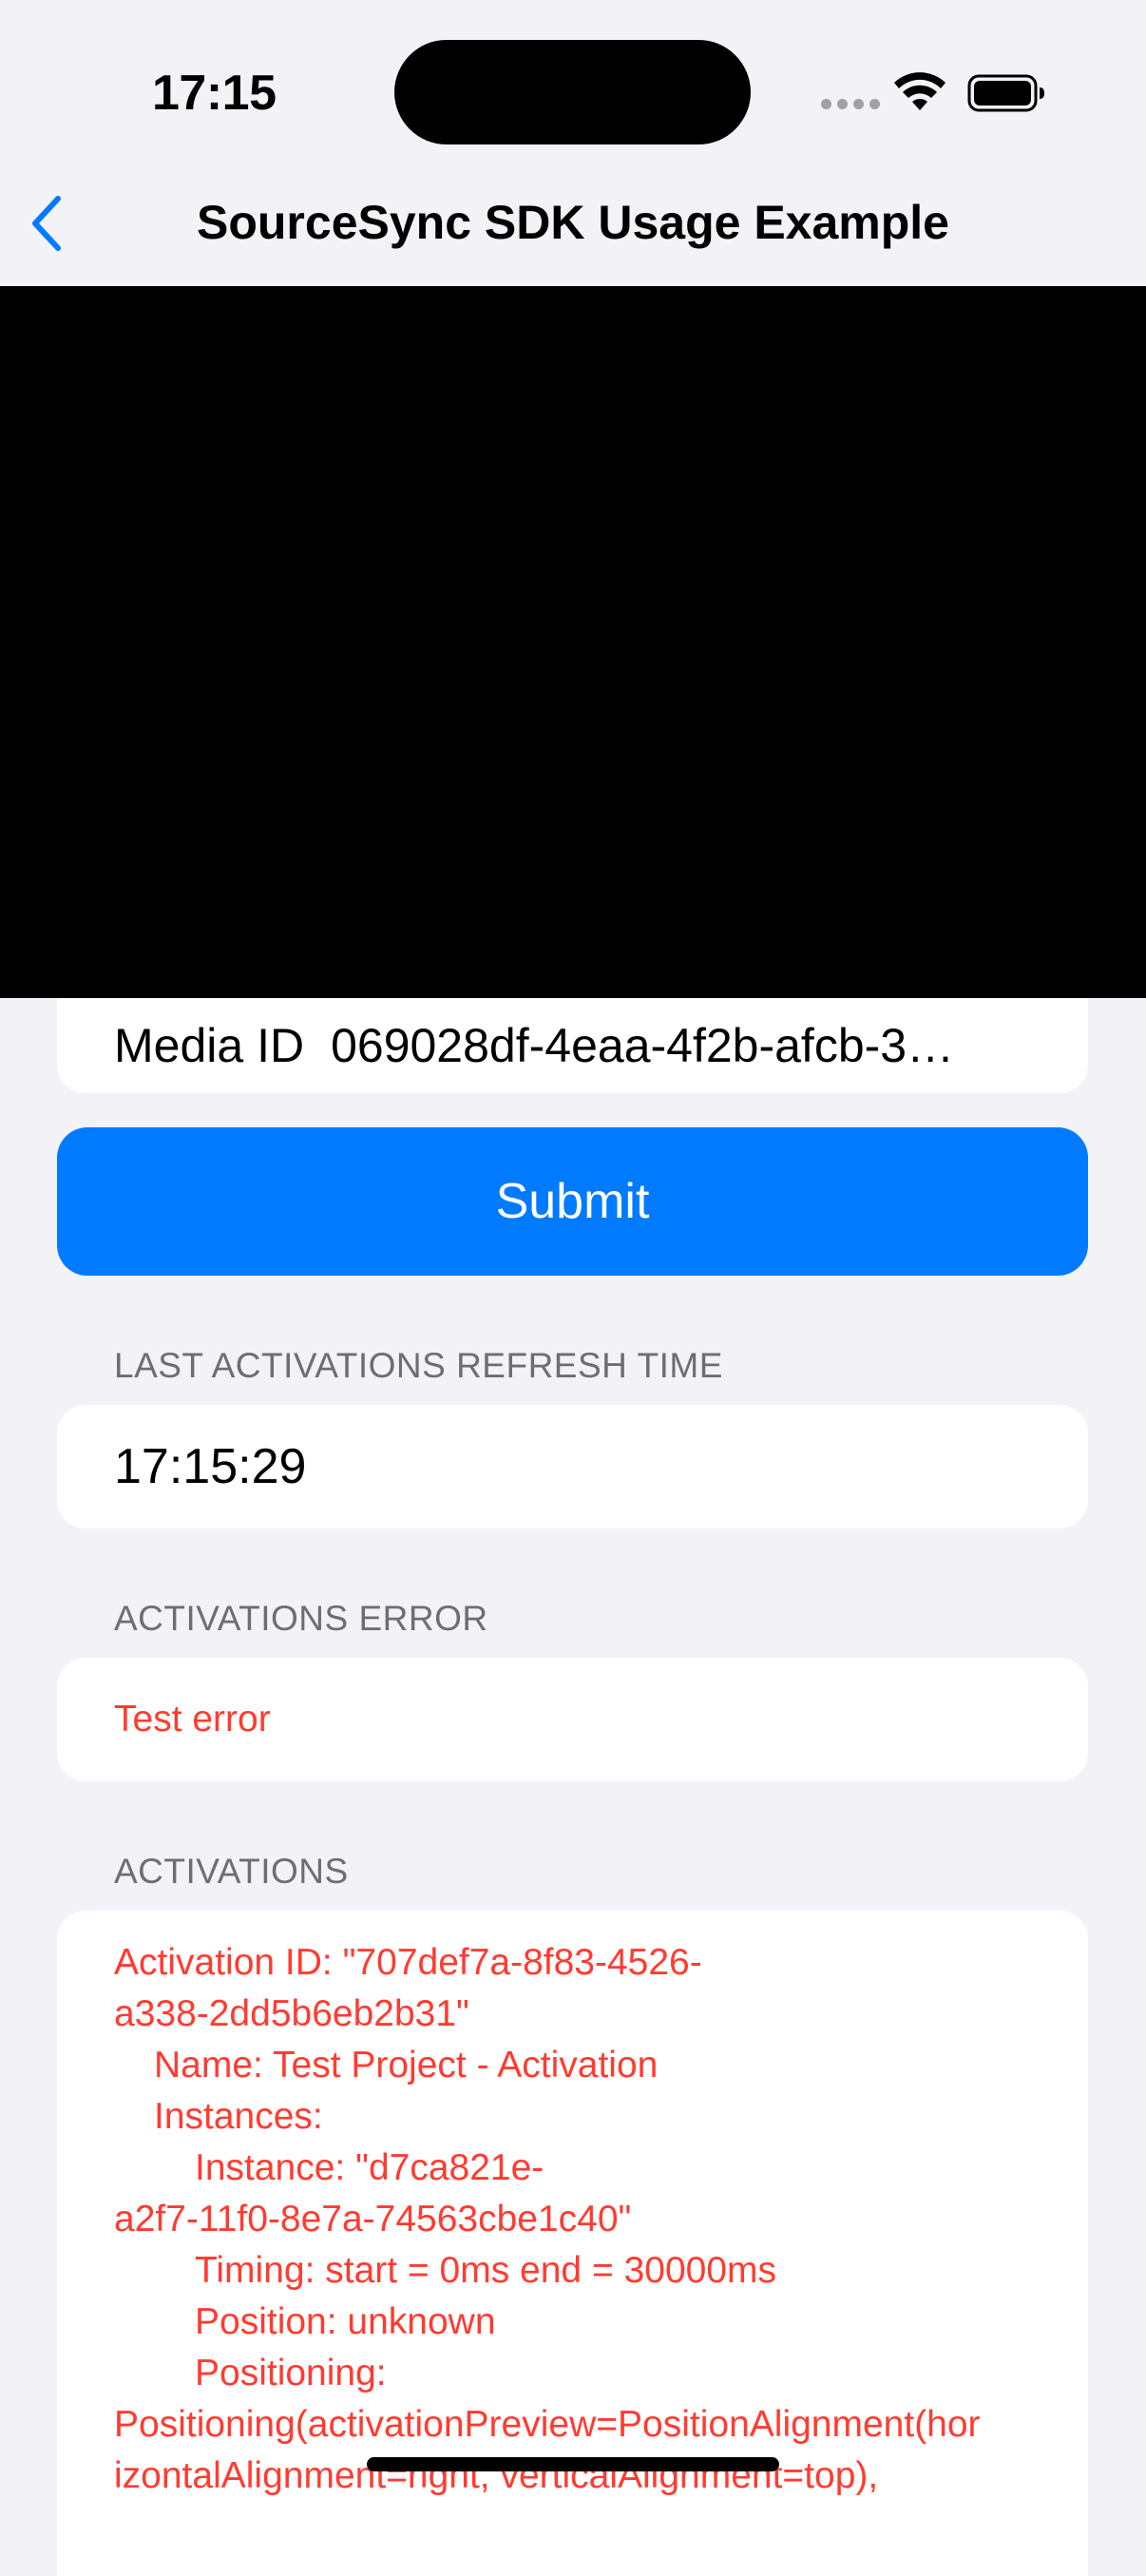 Image resolution: width=1146 pixels, height=2576 pixels. I want to click on instance-id-line-cont: a2f7-11f0-8e7a-74563cbe1c40", so click(373, 2219).